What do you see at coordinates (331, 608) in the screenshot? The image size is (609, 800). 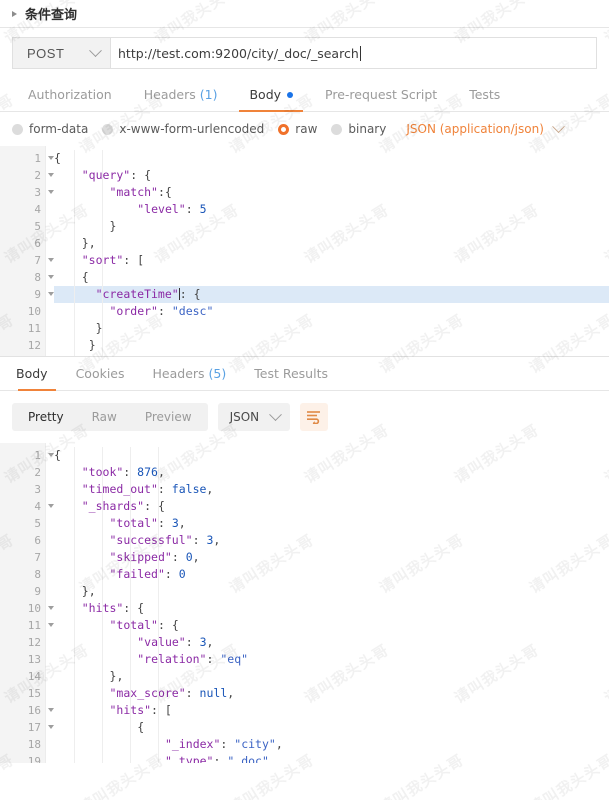 I see `code-line: "hits": {` at bounding box center [331, 608].